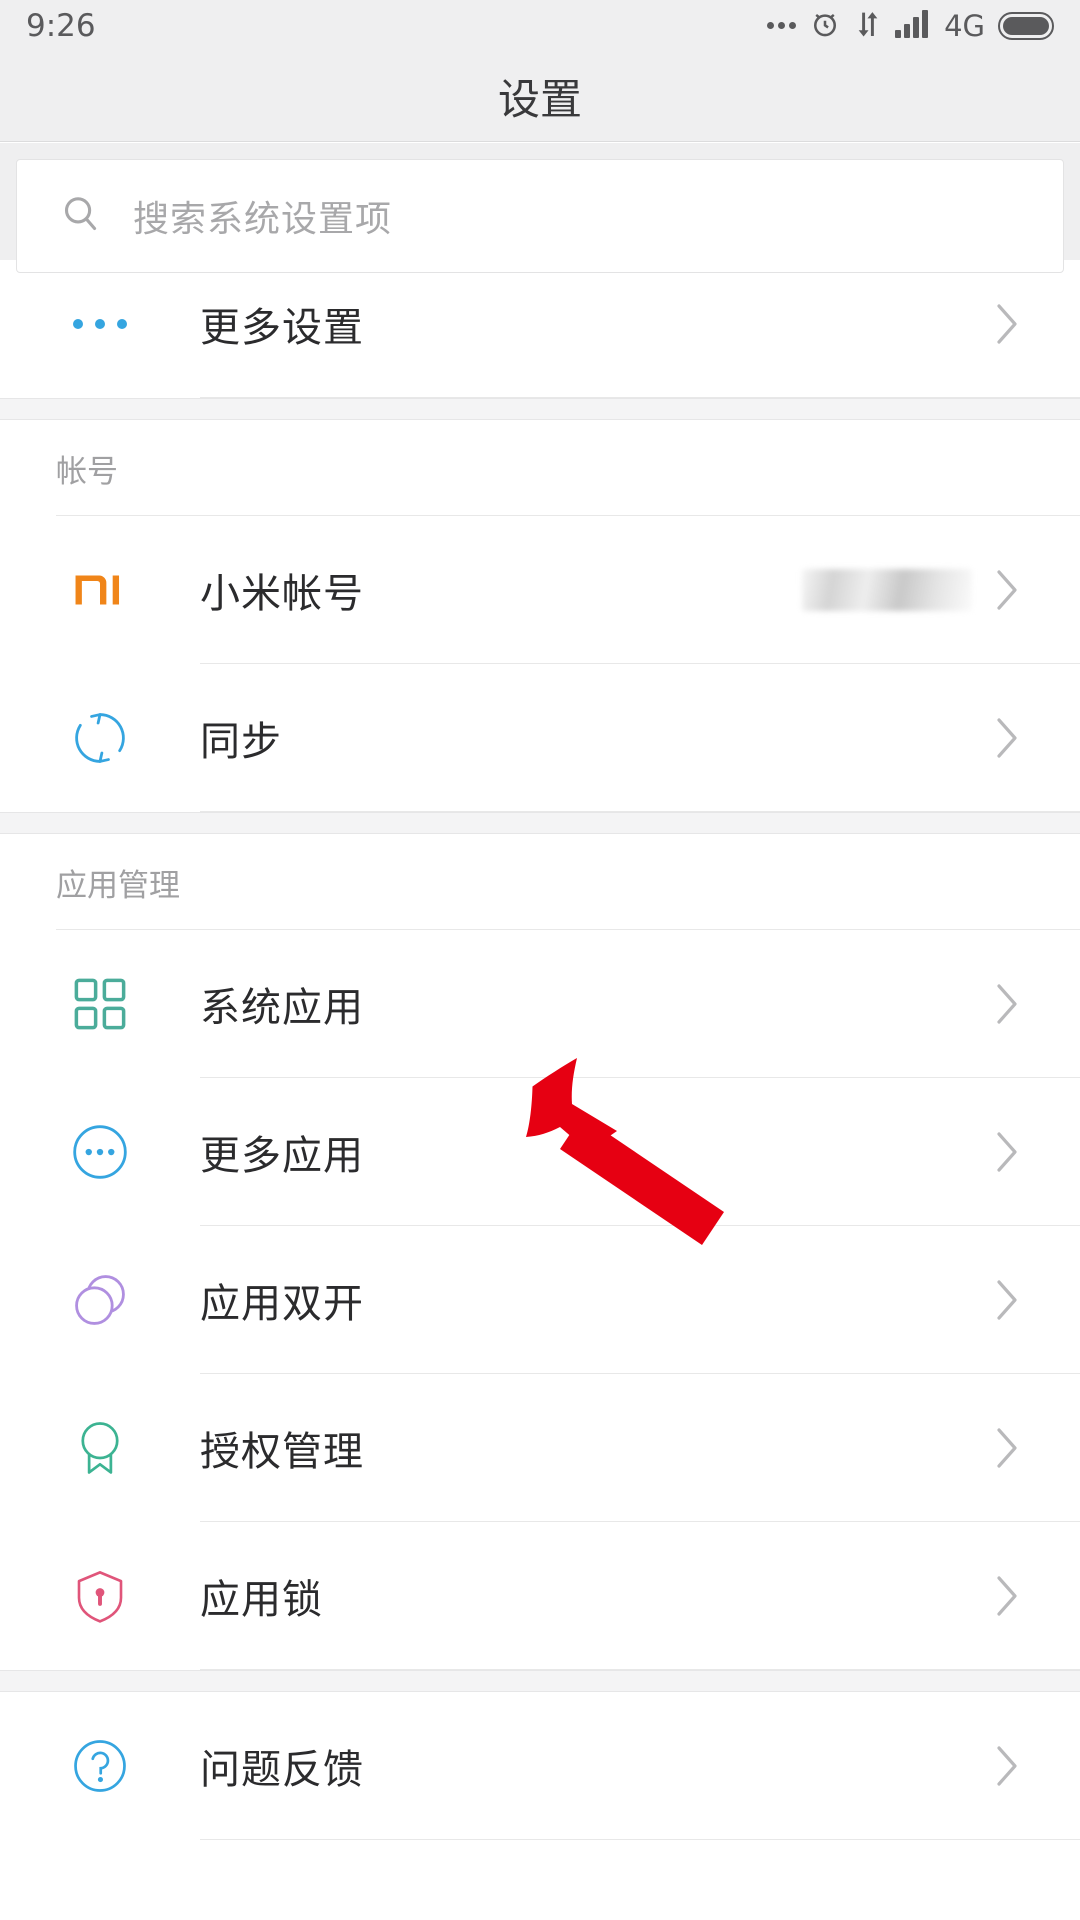 The image size is (1080, 1920). I want to click on mi-logo-icon, so click(100, 590).